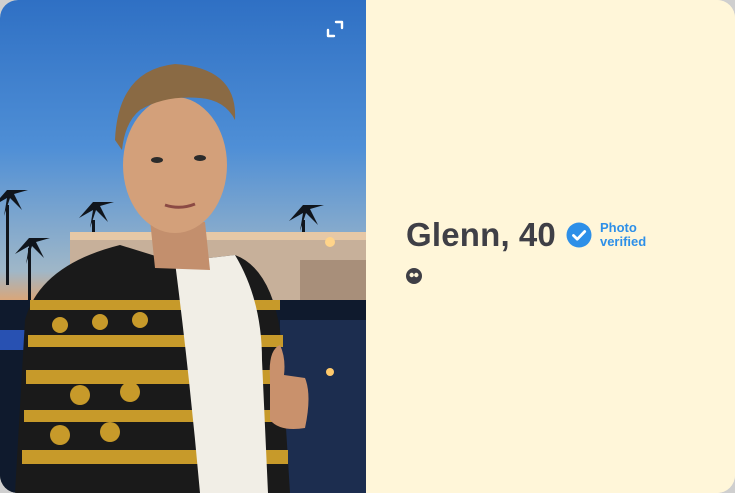 The image size is (735, 493). What do you see at coordinates (579, 235) in the screenshot?
I see `verified-badge-icon` at bounding box center [579, 235].